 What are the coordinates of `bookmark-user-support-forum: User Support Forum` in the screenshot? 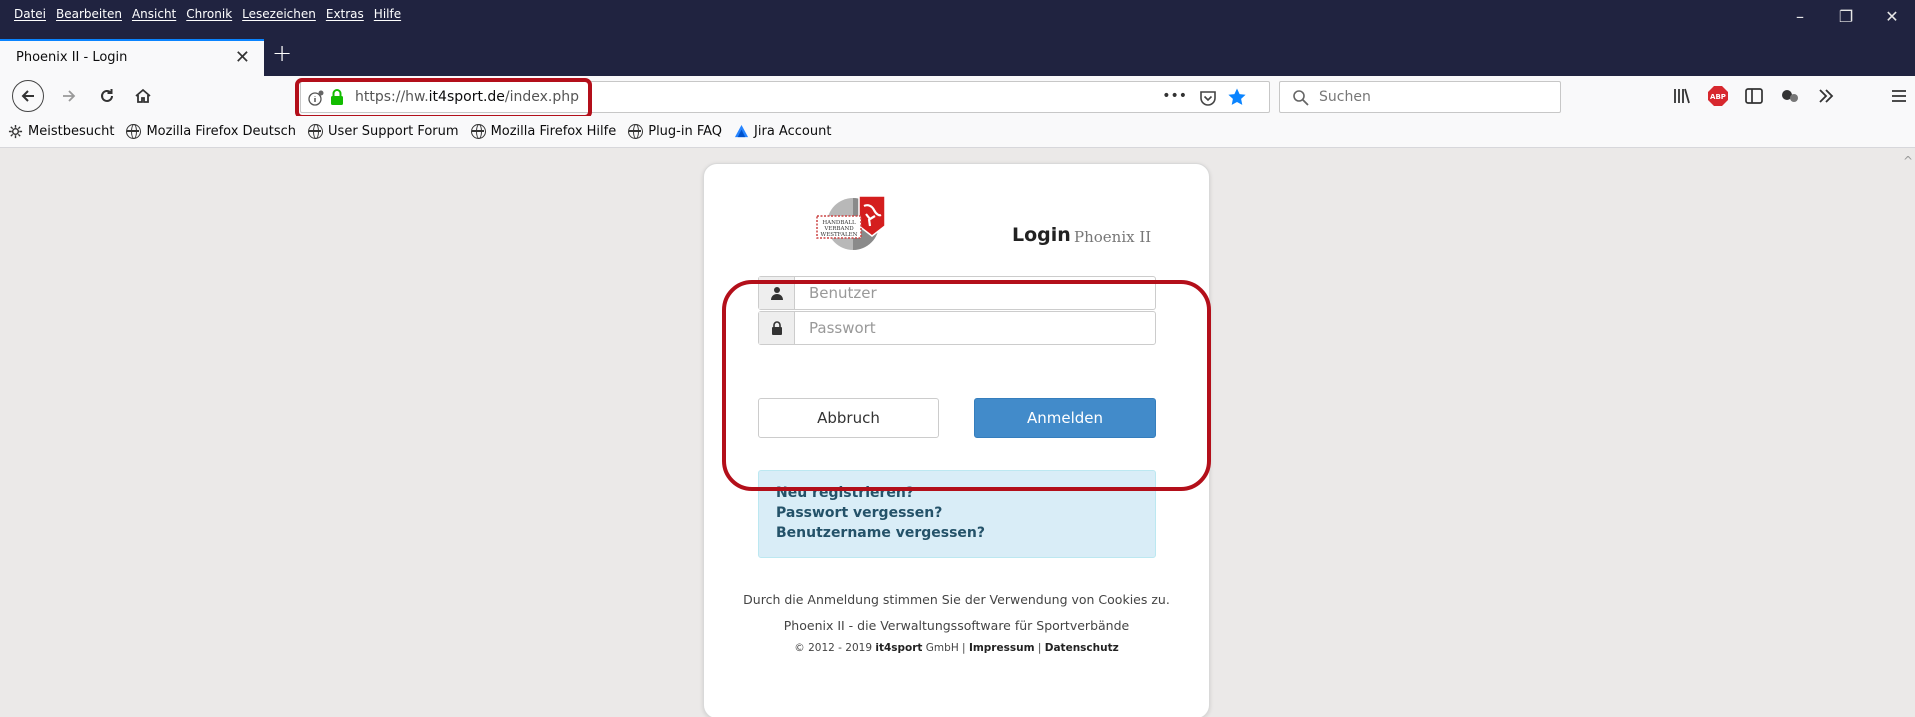 It's located at (383, 131).